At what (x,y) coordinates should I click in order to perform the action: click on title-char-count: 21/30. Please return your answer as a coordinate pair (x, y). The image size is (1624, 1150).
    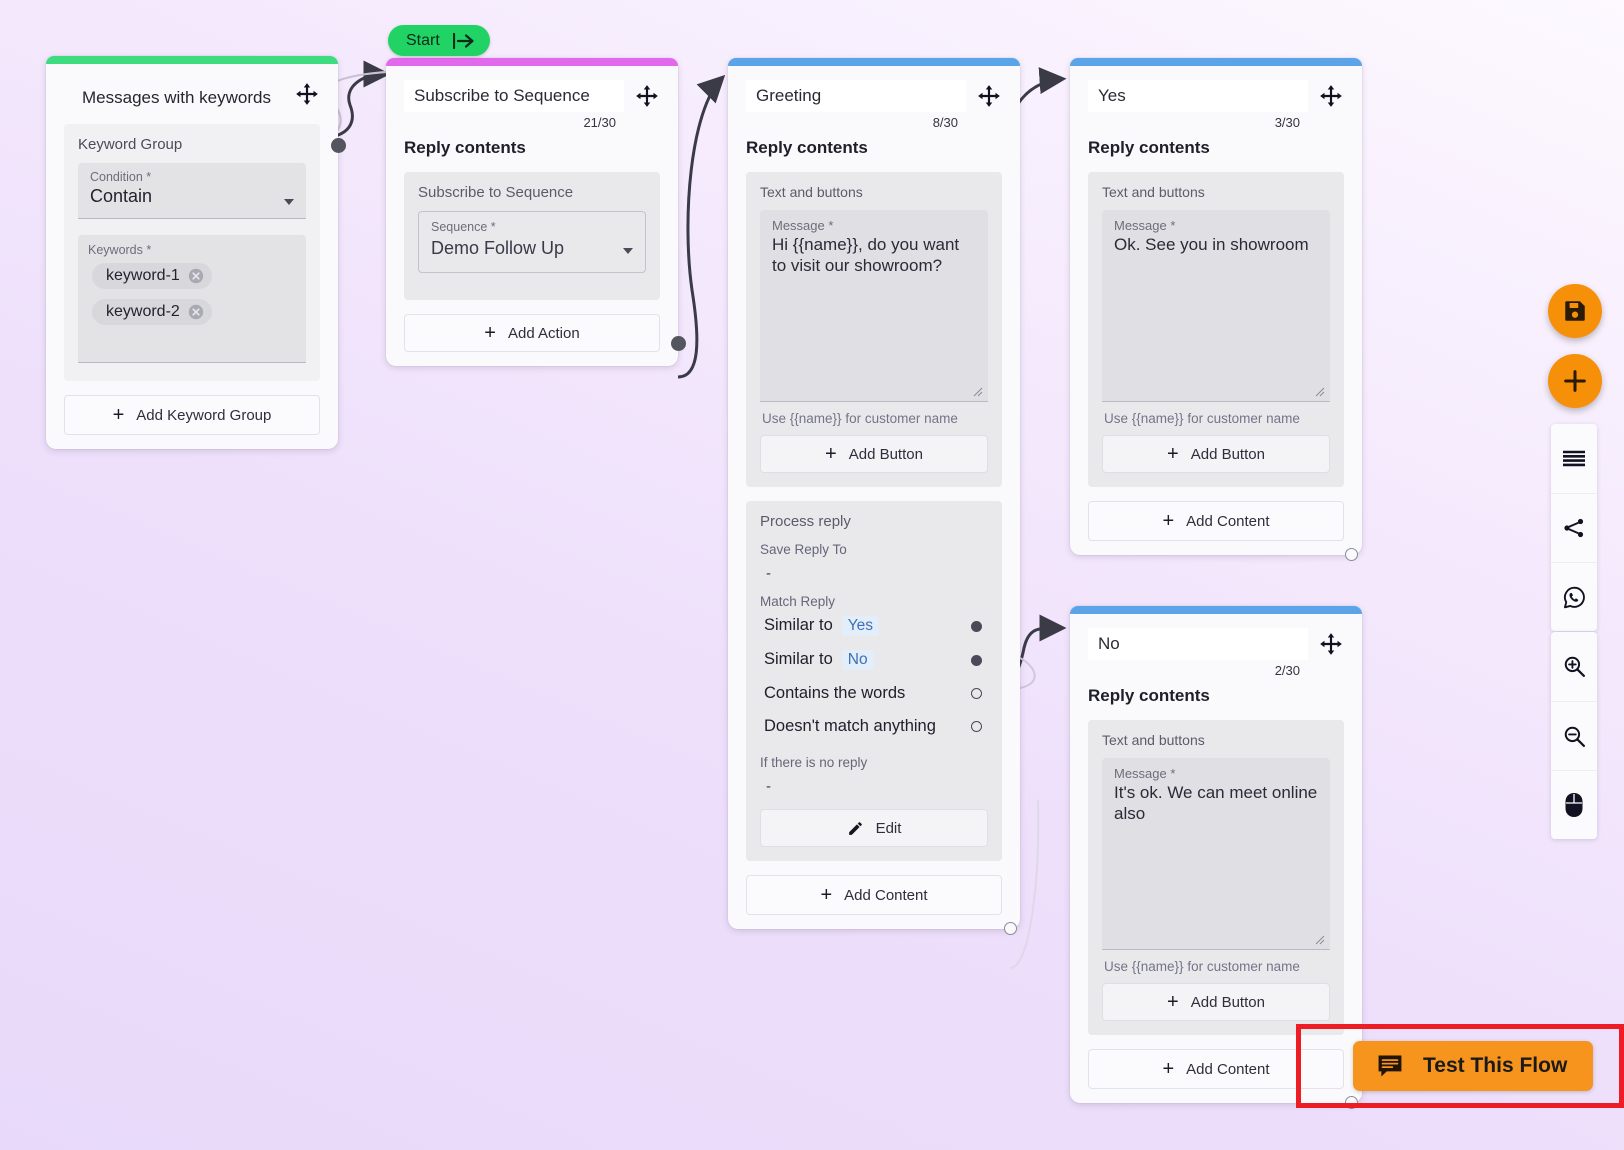
    Looking at the image, I should click on (599, 122).